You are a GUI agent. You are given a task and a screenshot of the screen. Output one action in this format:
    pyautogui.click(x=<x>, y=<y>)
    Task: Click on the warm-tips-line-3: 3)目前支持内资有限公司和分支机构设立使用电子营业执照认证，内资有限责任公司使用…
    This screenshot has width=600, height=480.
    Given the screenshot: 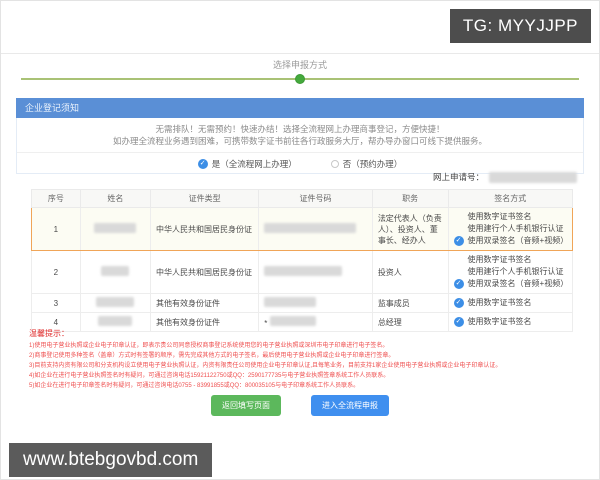 What is the action you would take?
    pyautogui.click(x=265, y=366)
    